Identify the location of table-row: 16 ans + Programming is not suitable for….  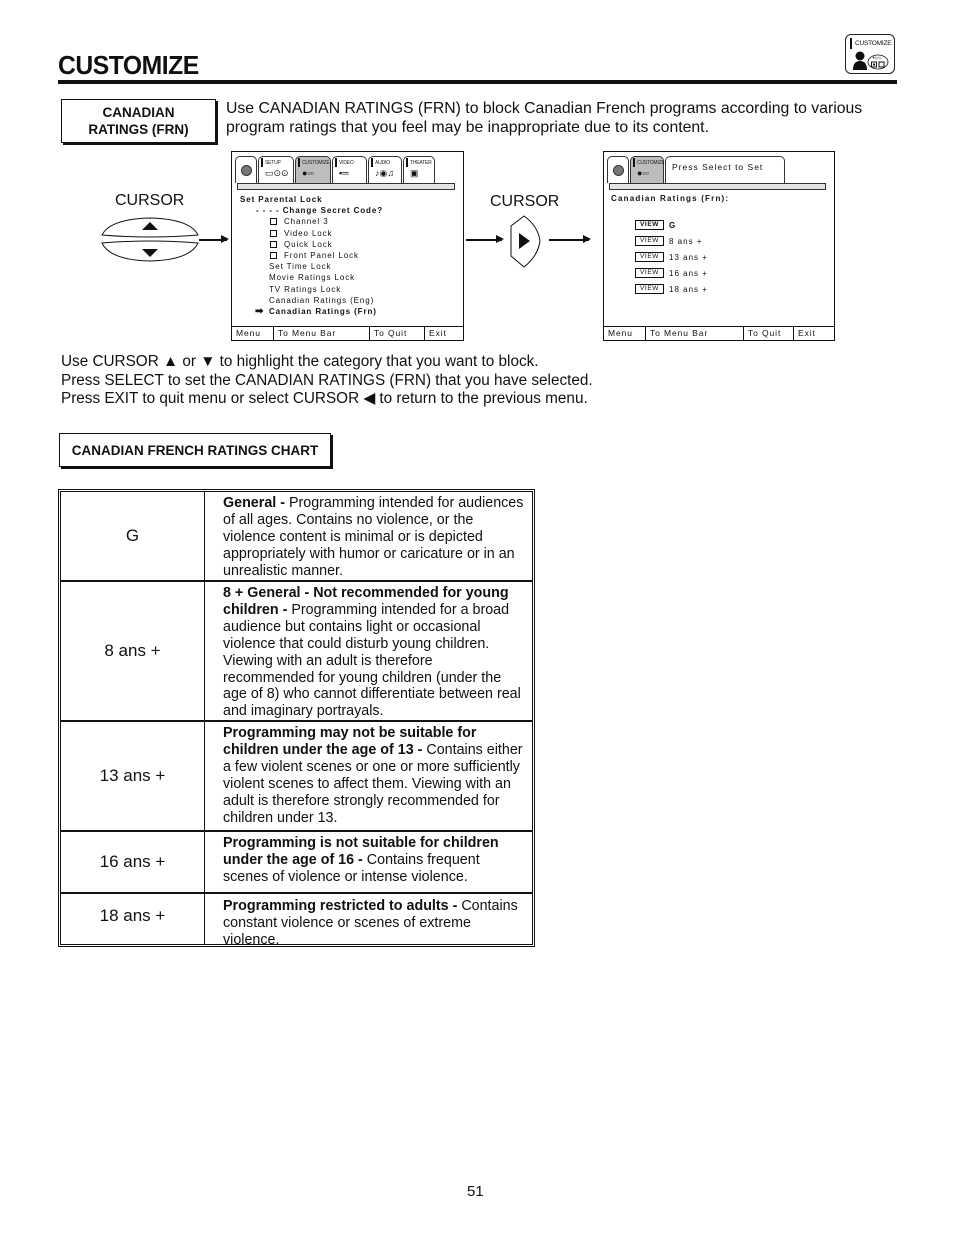
(296, 863).